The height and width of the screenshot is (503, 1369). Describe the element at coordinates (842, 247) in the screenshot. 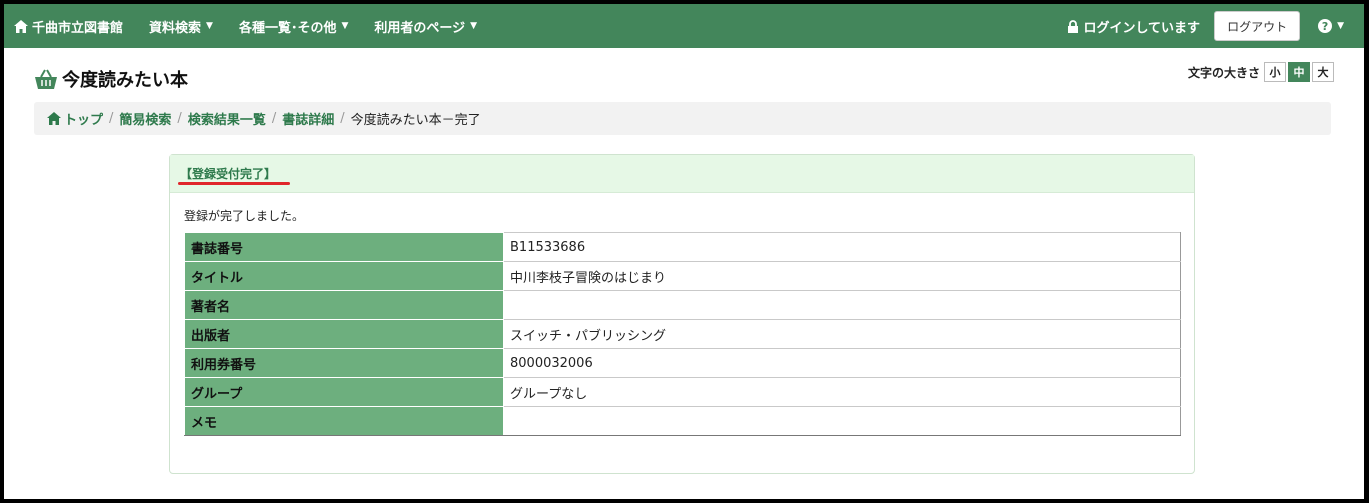

I see `row-value: B11533686` at that location.